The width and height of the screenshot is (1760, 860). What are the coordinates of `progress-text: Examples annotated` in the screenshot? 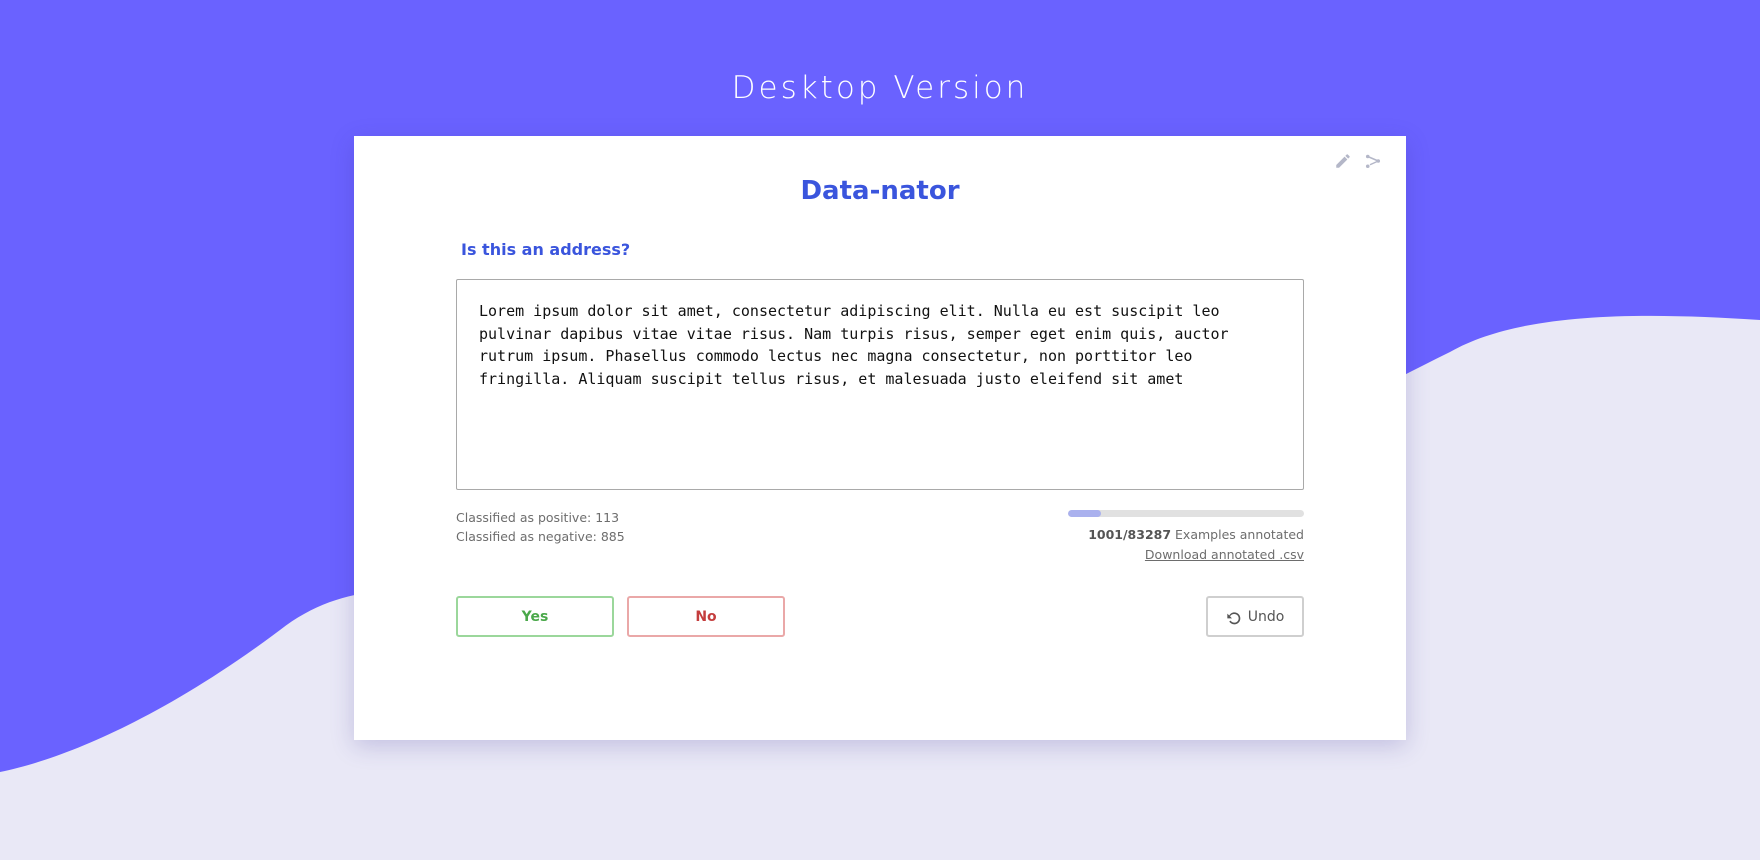 It's located at (1239, 534).